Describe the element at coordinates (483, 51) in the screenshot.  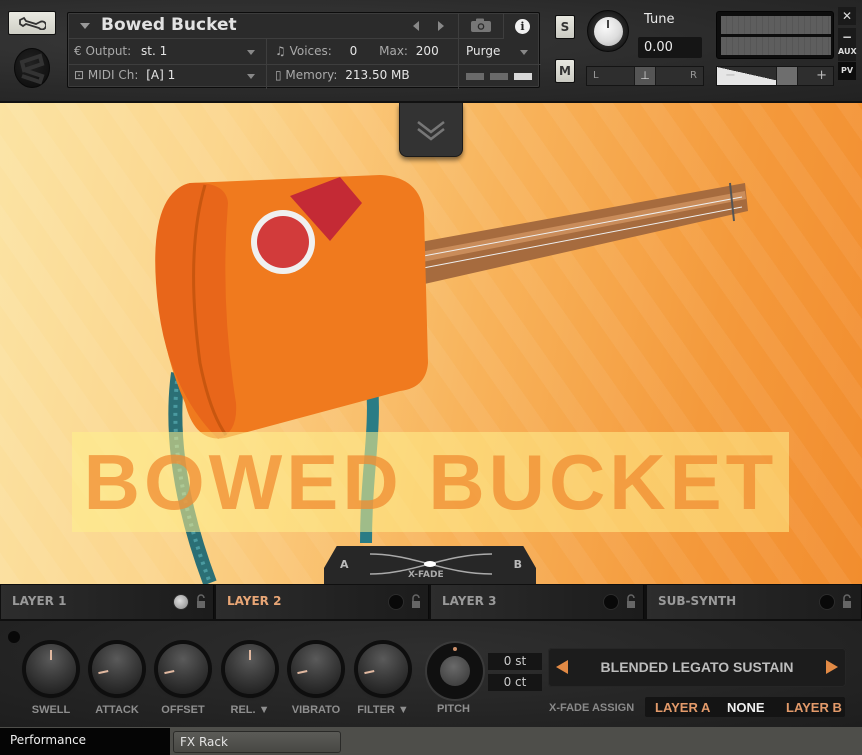
I see `purge-button: Purge` at that location.